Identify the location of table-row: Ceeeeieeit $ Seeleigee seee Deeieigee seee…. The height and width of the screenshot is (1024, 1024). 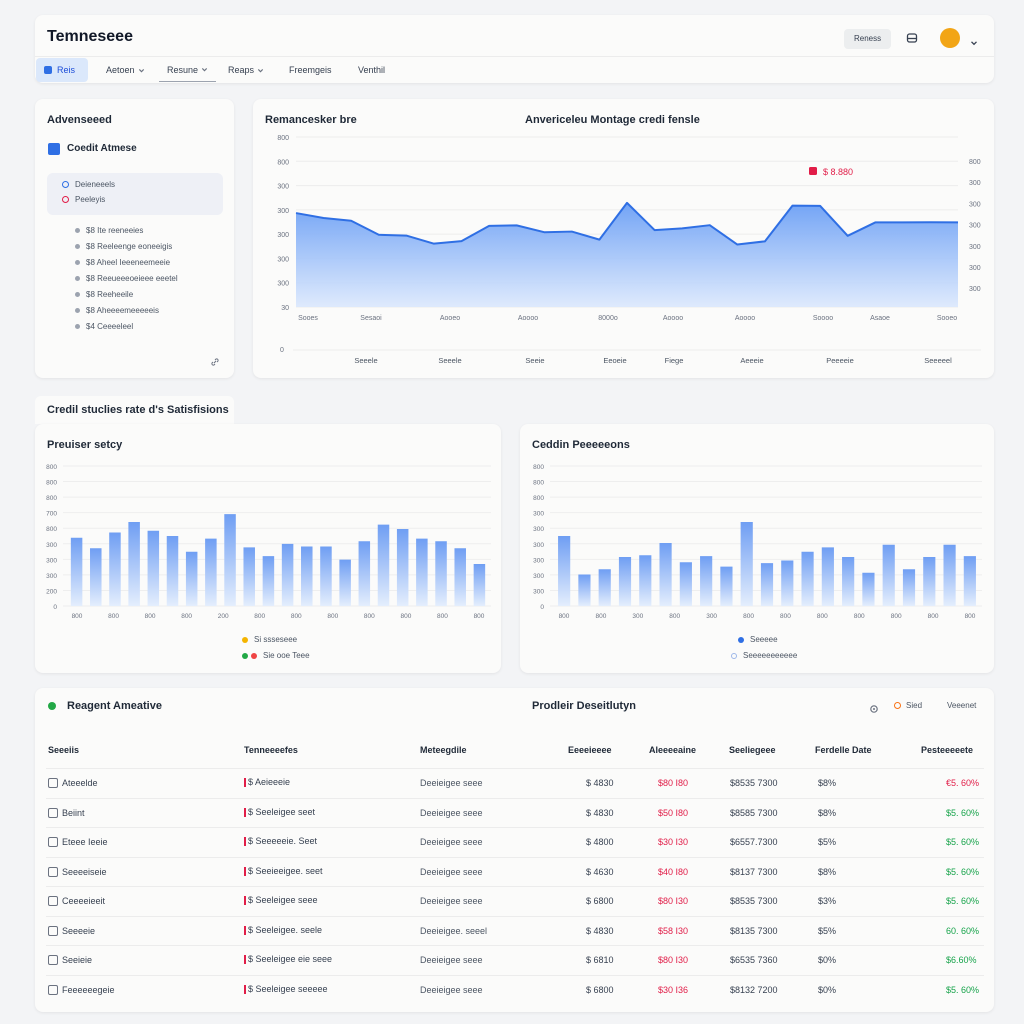
(515, 901).